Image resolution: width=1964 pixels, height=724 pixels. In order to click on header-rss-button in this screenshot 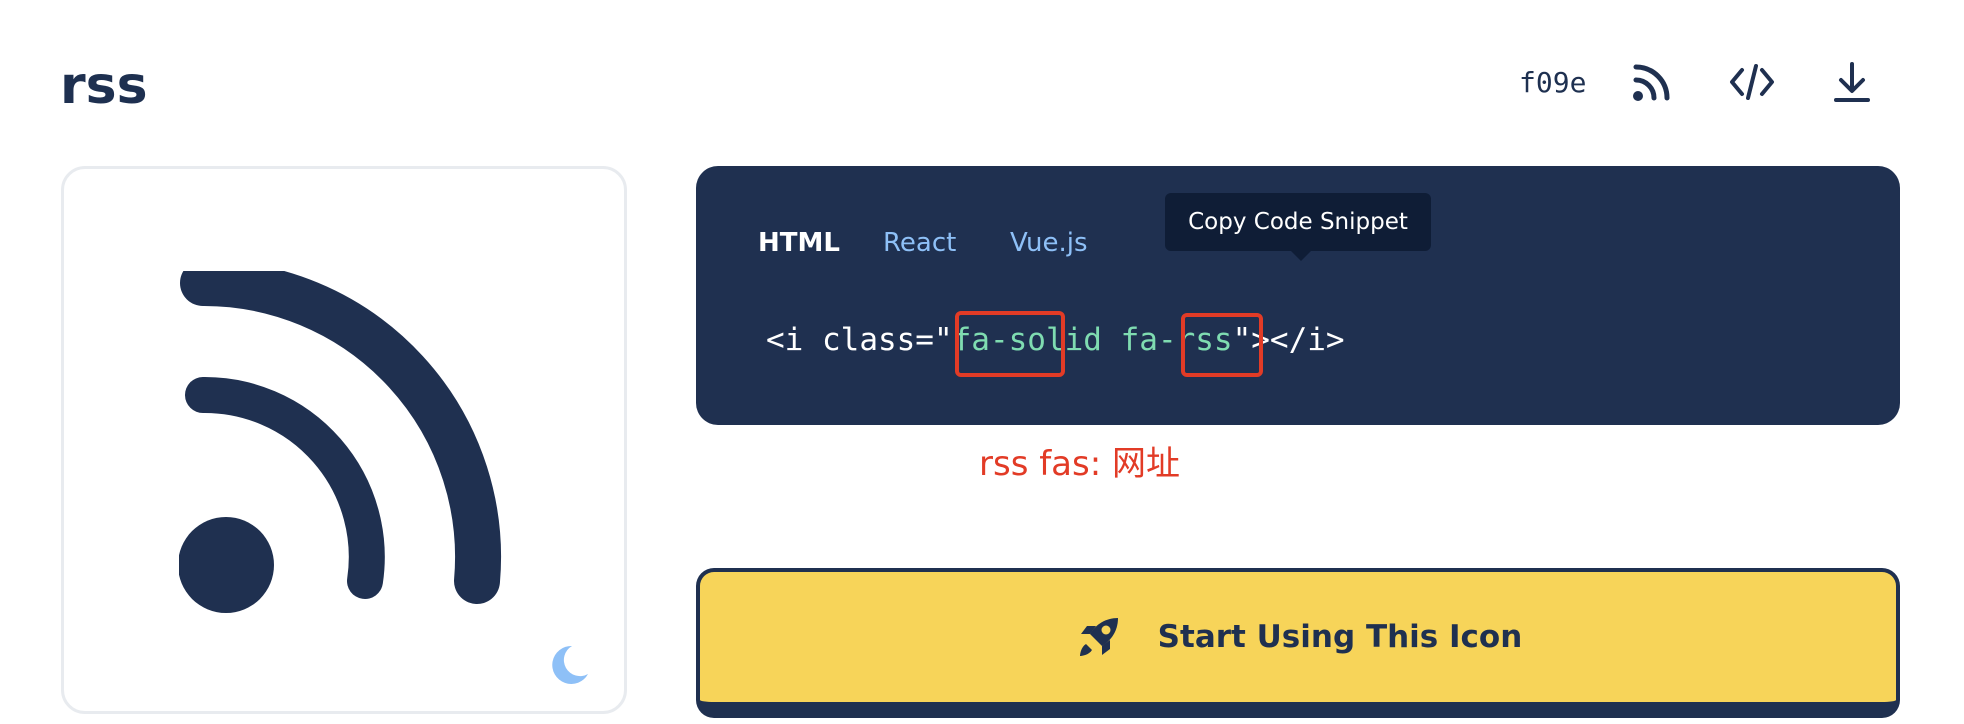, I will do `click(1652, 82)`.